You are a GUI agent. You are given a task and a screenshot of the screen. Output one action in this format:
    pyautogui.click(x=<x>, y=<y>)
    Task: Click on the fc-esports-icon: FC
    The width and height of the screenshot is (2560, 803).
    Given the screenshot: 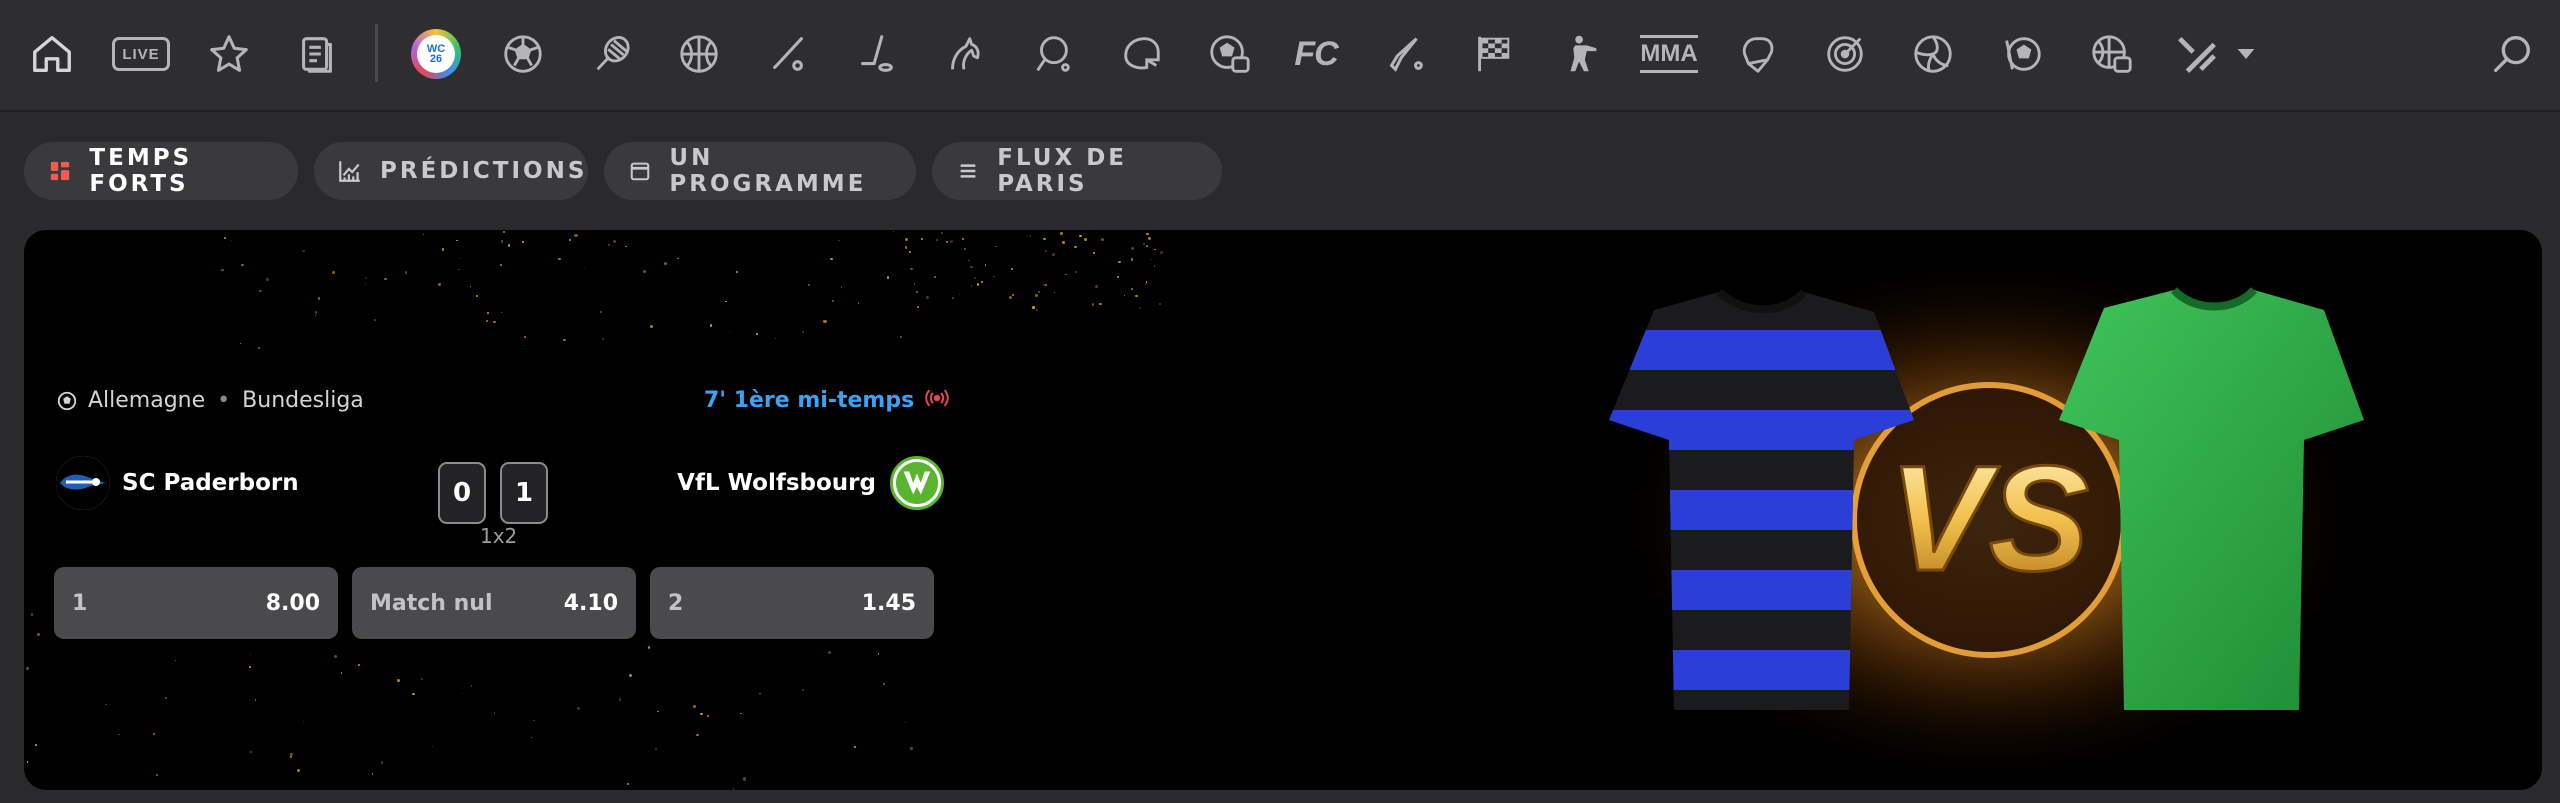 What is the action you would take?
    pyautogui.click(x=1316, y=54)
    